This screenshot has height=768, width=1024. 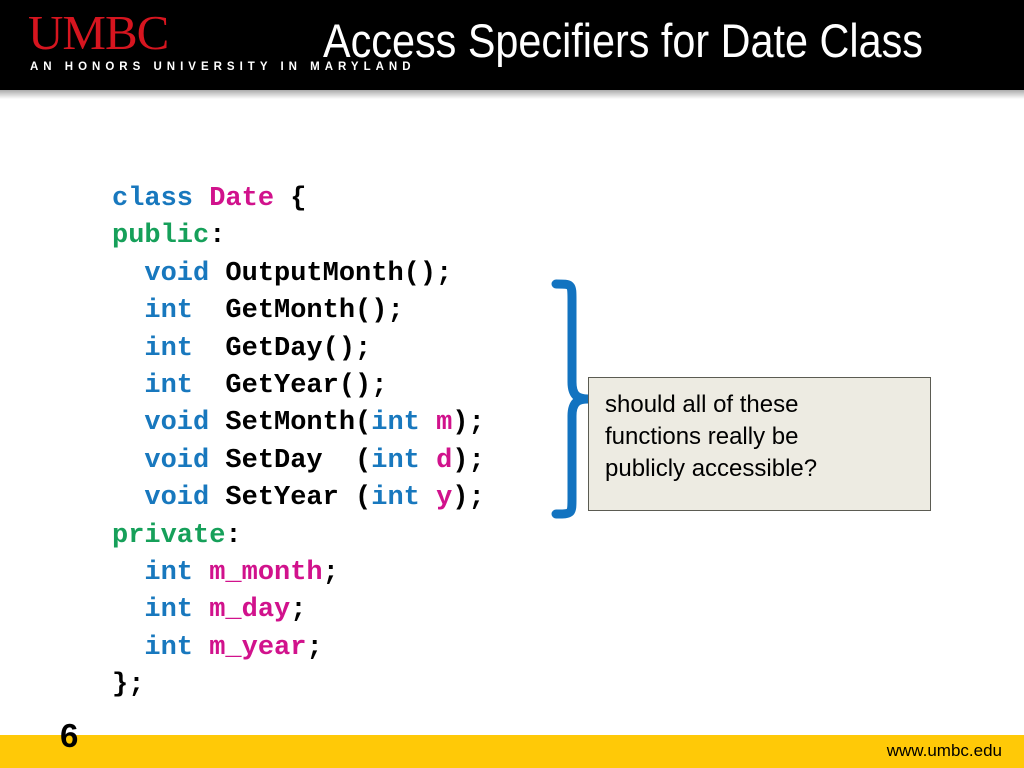 I want to click on code-token: };, so click(x=128, y=685).